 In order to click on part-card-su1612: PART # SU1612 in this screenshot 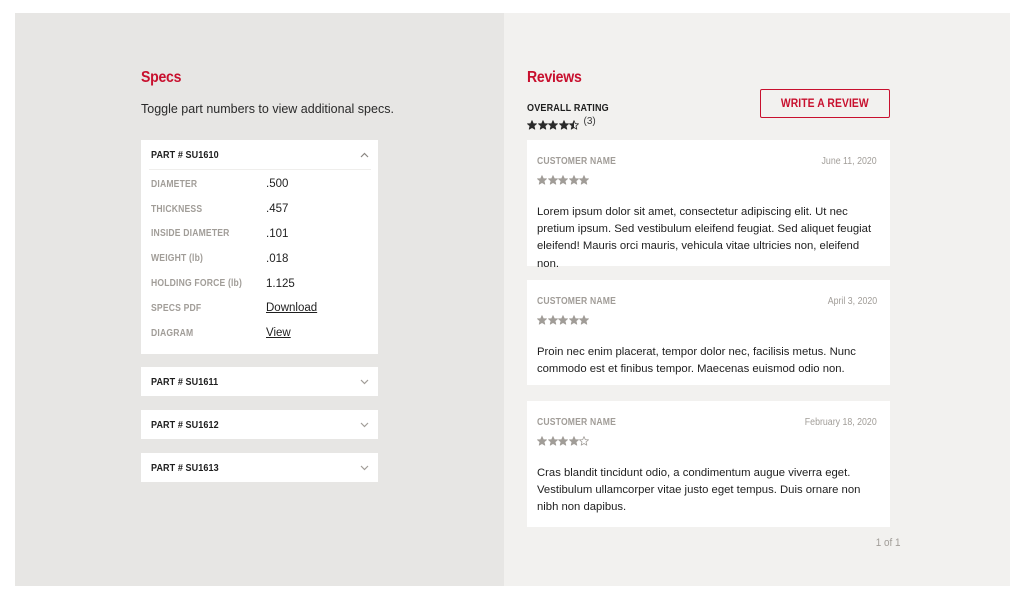, I will do `click(259, 424)`.